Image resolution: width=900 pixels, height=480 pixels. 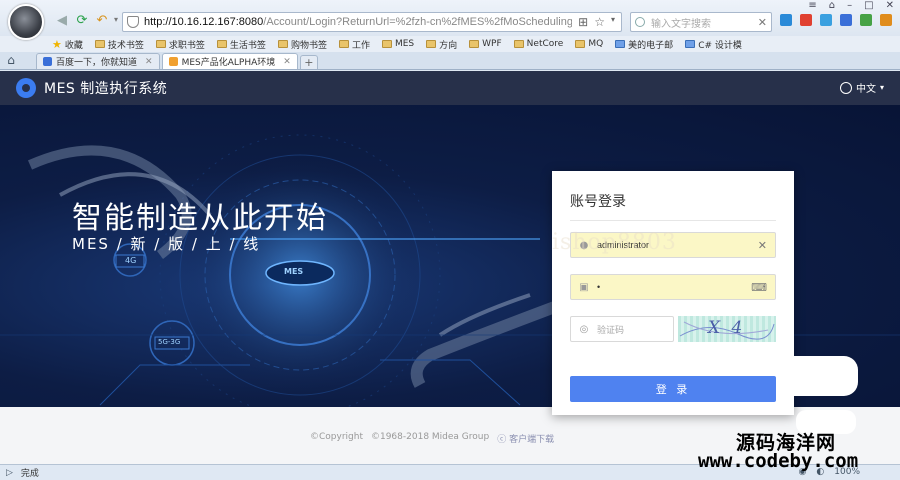 I want to click on app-header: MES 制造执行系统 中文 ▾, so click(x=450, y=88).